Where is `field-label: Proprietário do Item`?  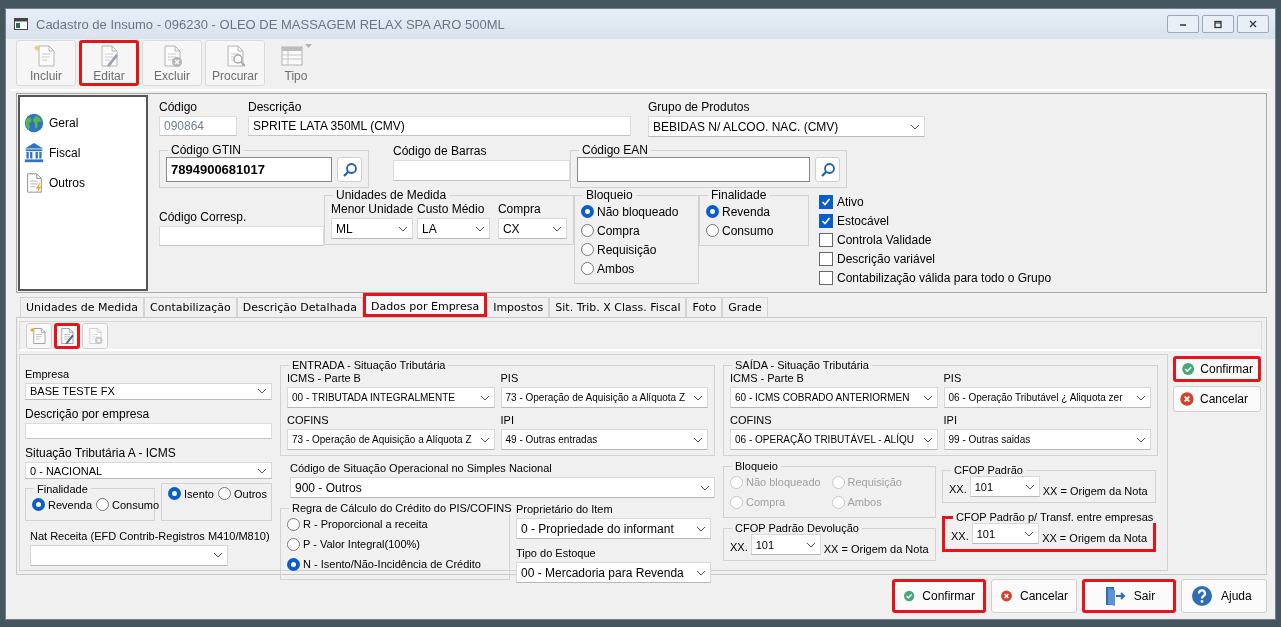
field-label: Proprietário do Item is located at coordinates (565, 509).